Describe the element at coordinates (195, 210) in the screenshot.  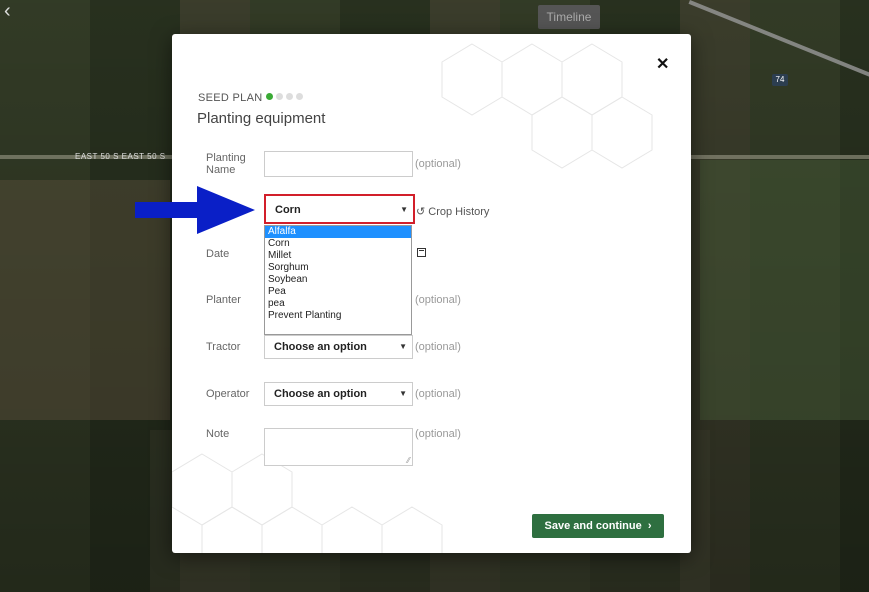
I see `annotation-arrow-icon` at that location.